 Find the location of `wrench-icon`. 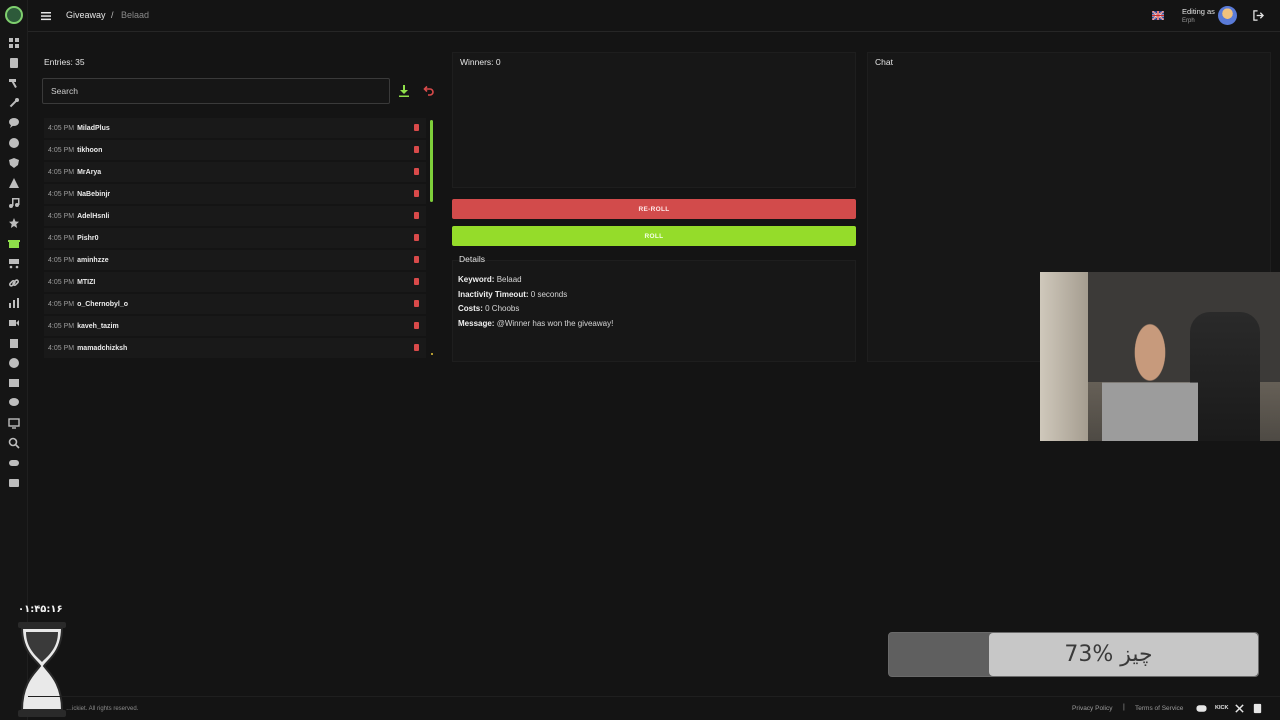

wrench-icon is located at coordinates (14, 103).